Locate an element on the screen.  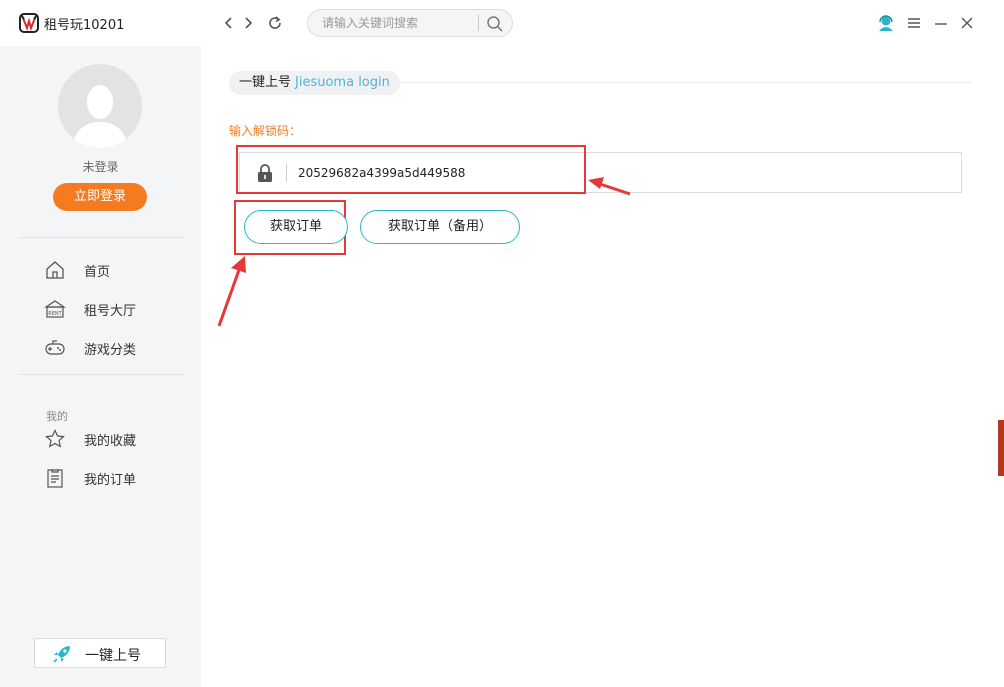
sidebar-item-rent-hall: RENT 租号大厅 is located at coordinates (114, 309).